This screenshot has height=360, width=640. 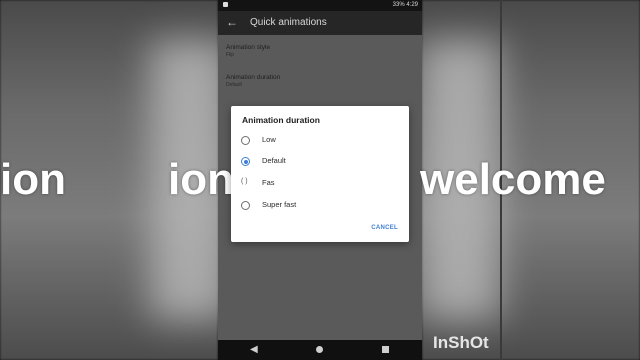 I want to click on status-bar-text: 33% 4:29, so click(x=405, y=5).